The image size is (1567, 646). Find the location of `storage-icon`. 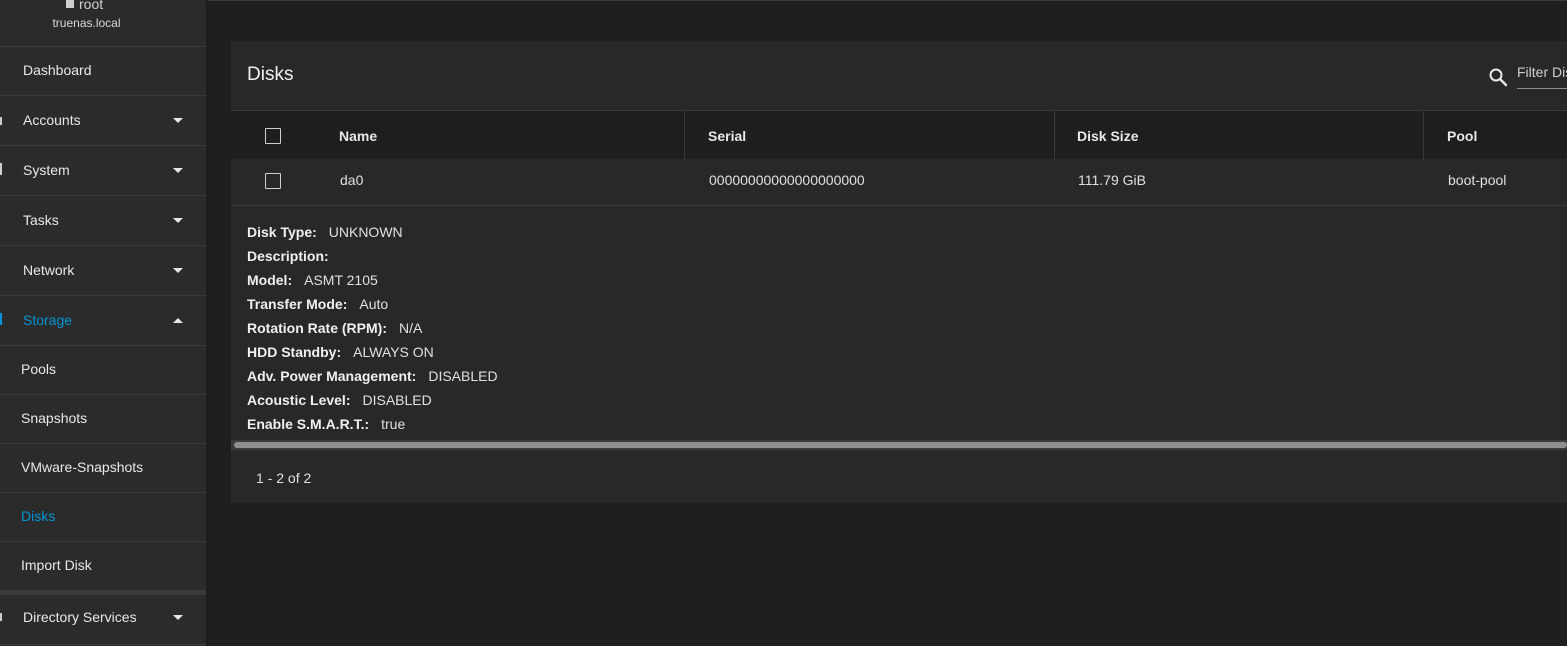

storage-icon is located at coordinates (1, 319).